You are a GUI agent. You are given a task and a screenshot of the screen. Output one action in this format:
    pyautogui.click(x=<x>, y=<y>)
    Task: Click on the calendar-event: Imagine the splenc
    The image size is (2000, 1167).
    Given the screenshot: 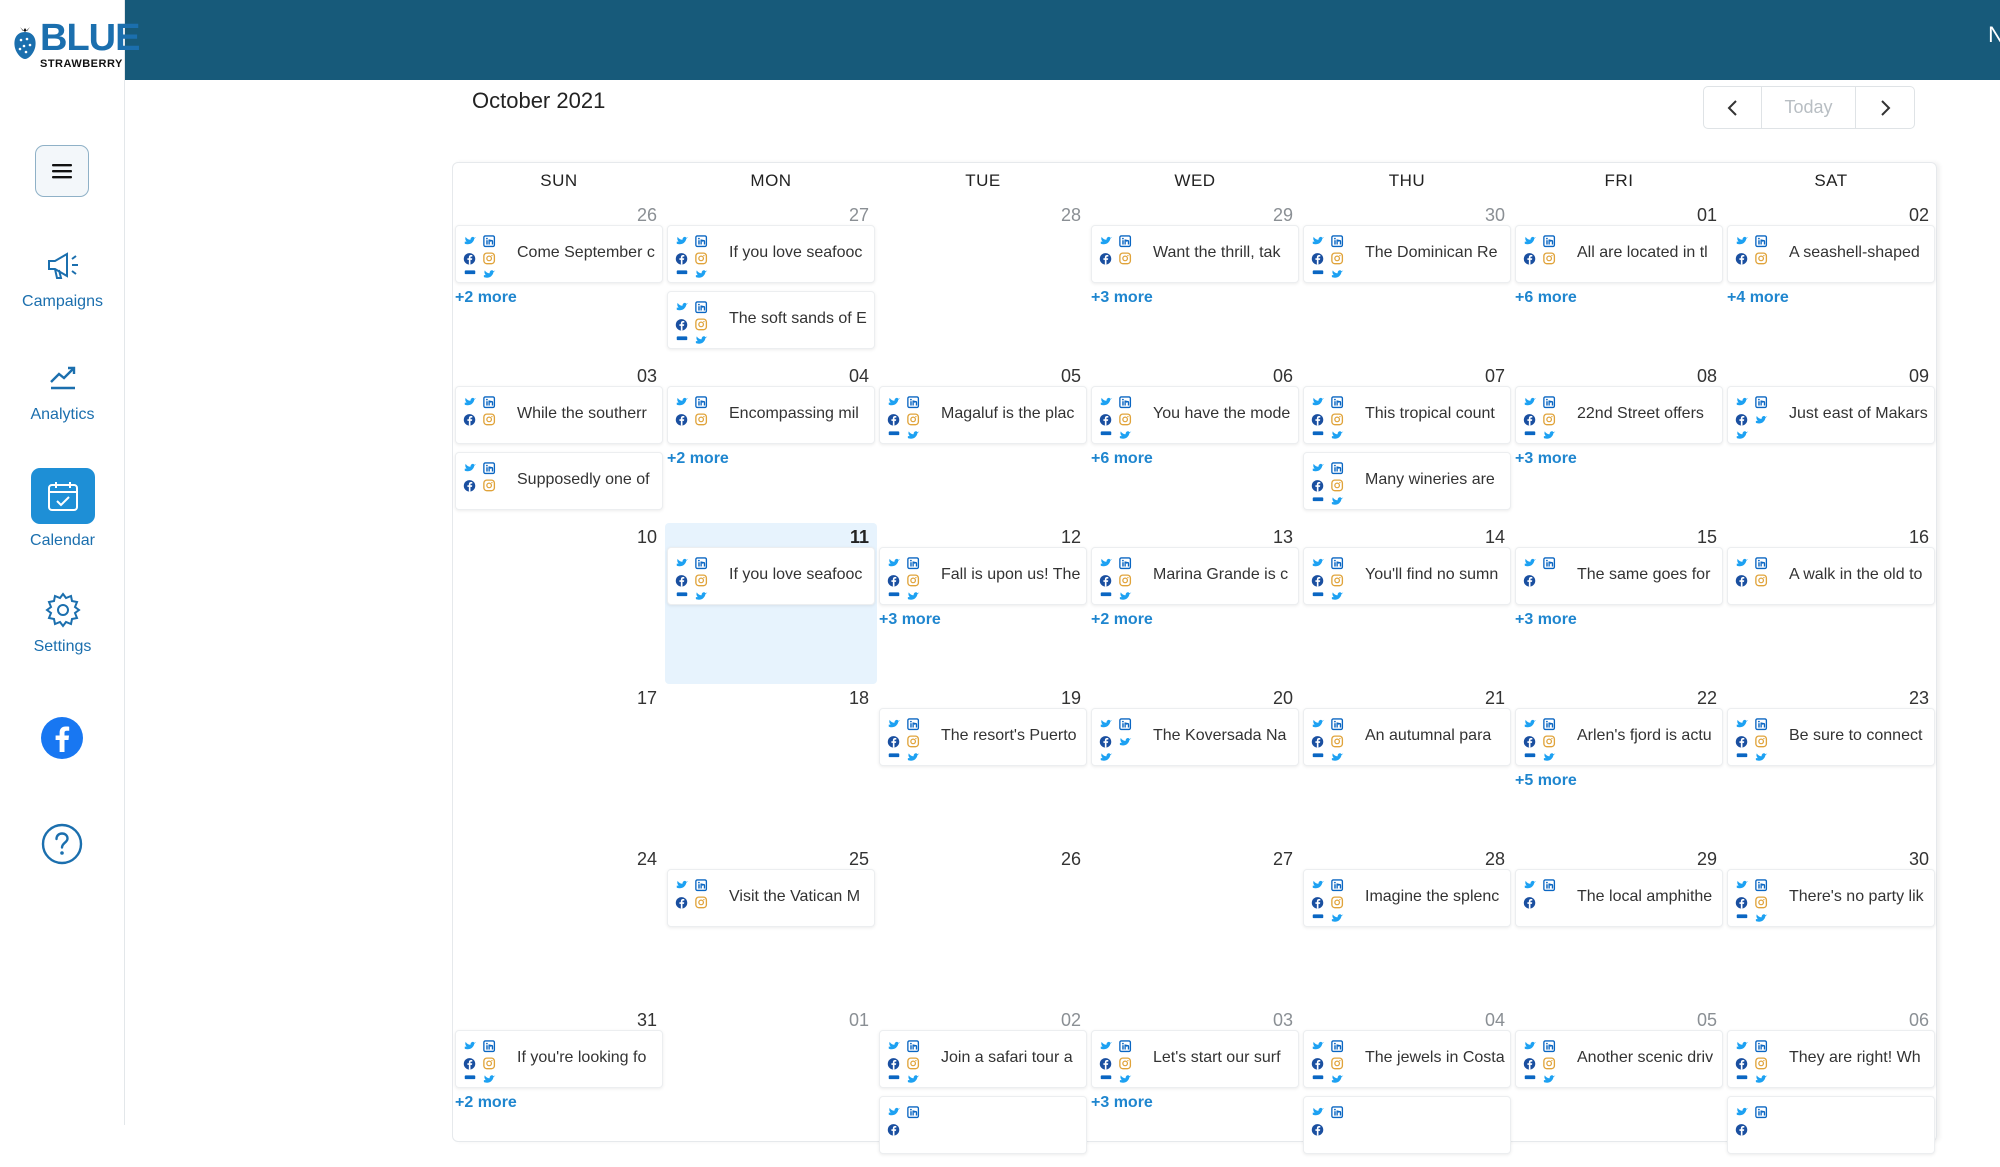 What is the action you would take?
    pyautogui.click(x=1407, y=898)
    